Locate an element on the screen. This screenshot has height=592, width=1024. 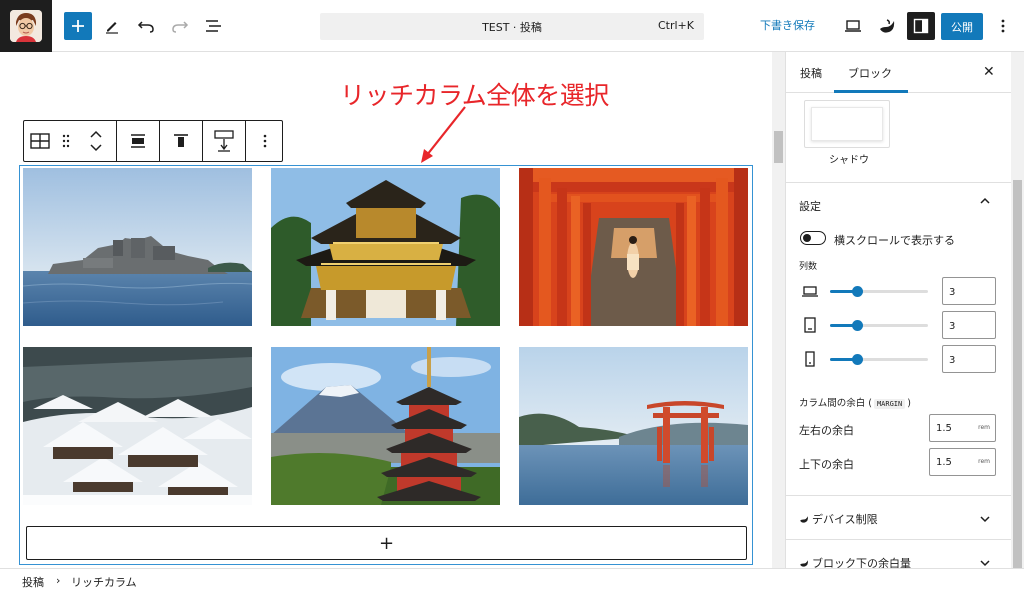
spacing-group is located at coordinates (224, 141).